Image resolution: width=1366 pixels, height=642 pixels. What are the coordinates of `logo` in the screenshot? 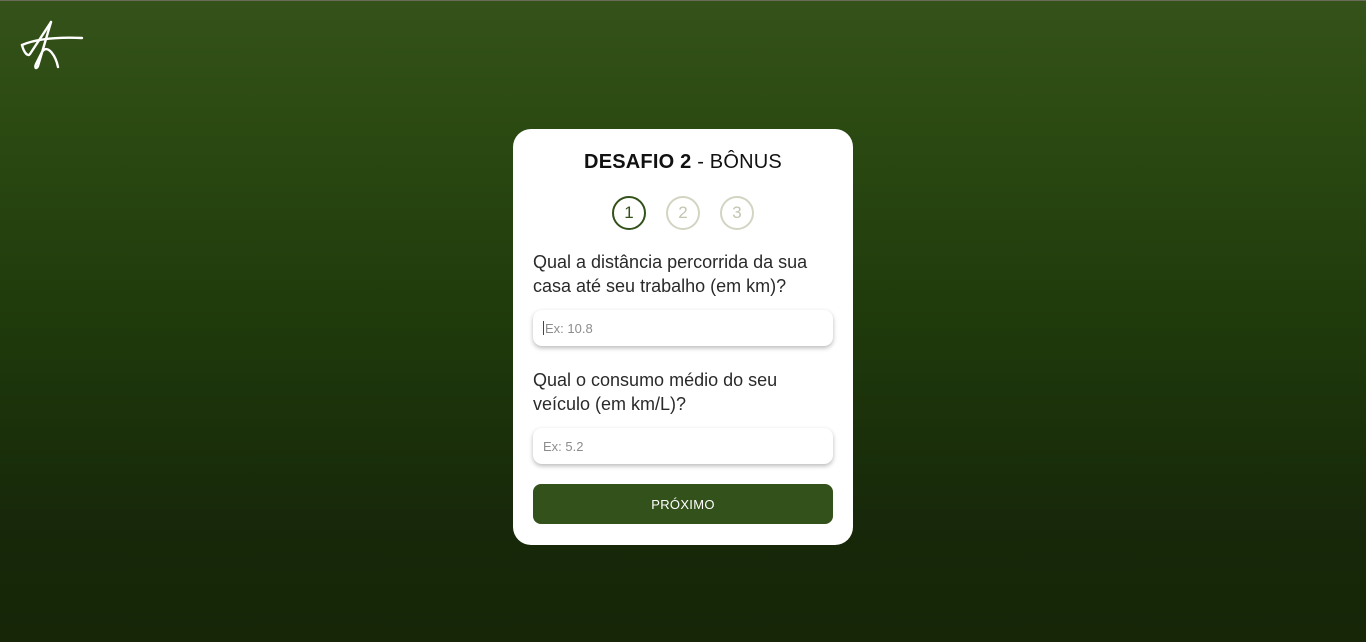 It's located at (52, 45).